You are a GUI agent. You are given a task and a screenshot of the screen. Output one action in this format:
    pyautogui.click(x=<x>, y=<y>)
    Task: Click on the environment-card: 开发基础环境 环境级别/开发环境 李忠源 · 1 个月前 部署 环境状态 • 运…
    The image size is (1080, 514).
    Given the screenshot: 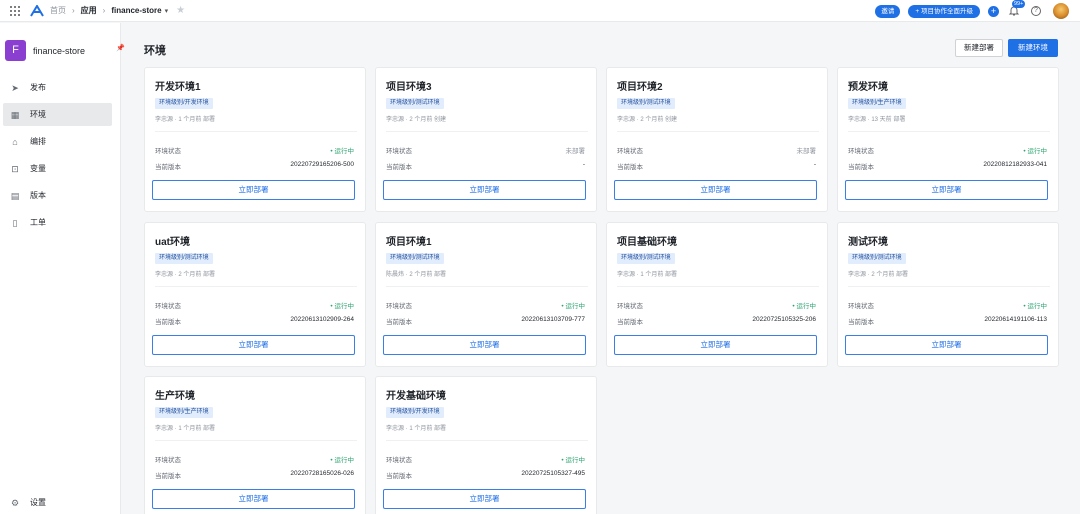 What is the action you would take?
    pyautogui.click(x=486, y=445)
    